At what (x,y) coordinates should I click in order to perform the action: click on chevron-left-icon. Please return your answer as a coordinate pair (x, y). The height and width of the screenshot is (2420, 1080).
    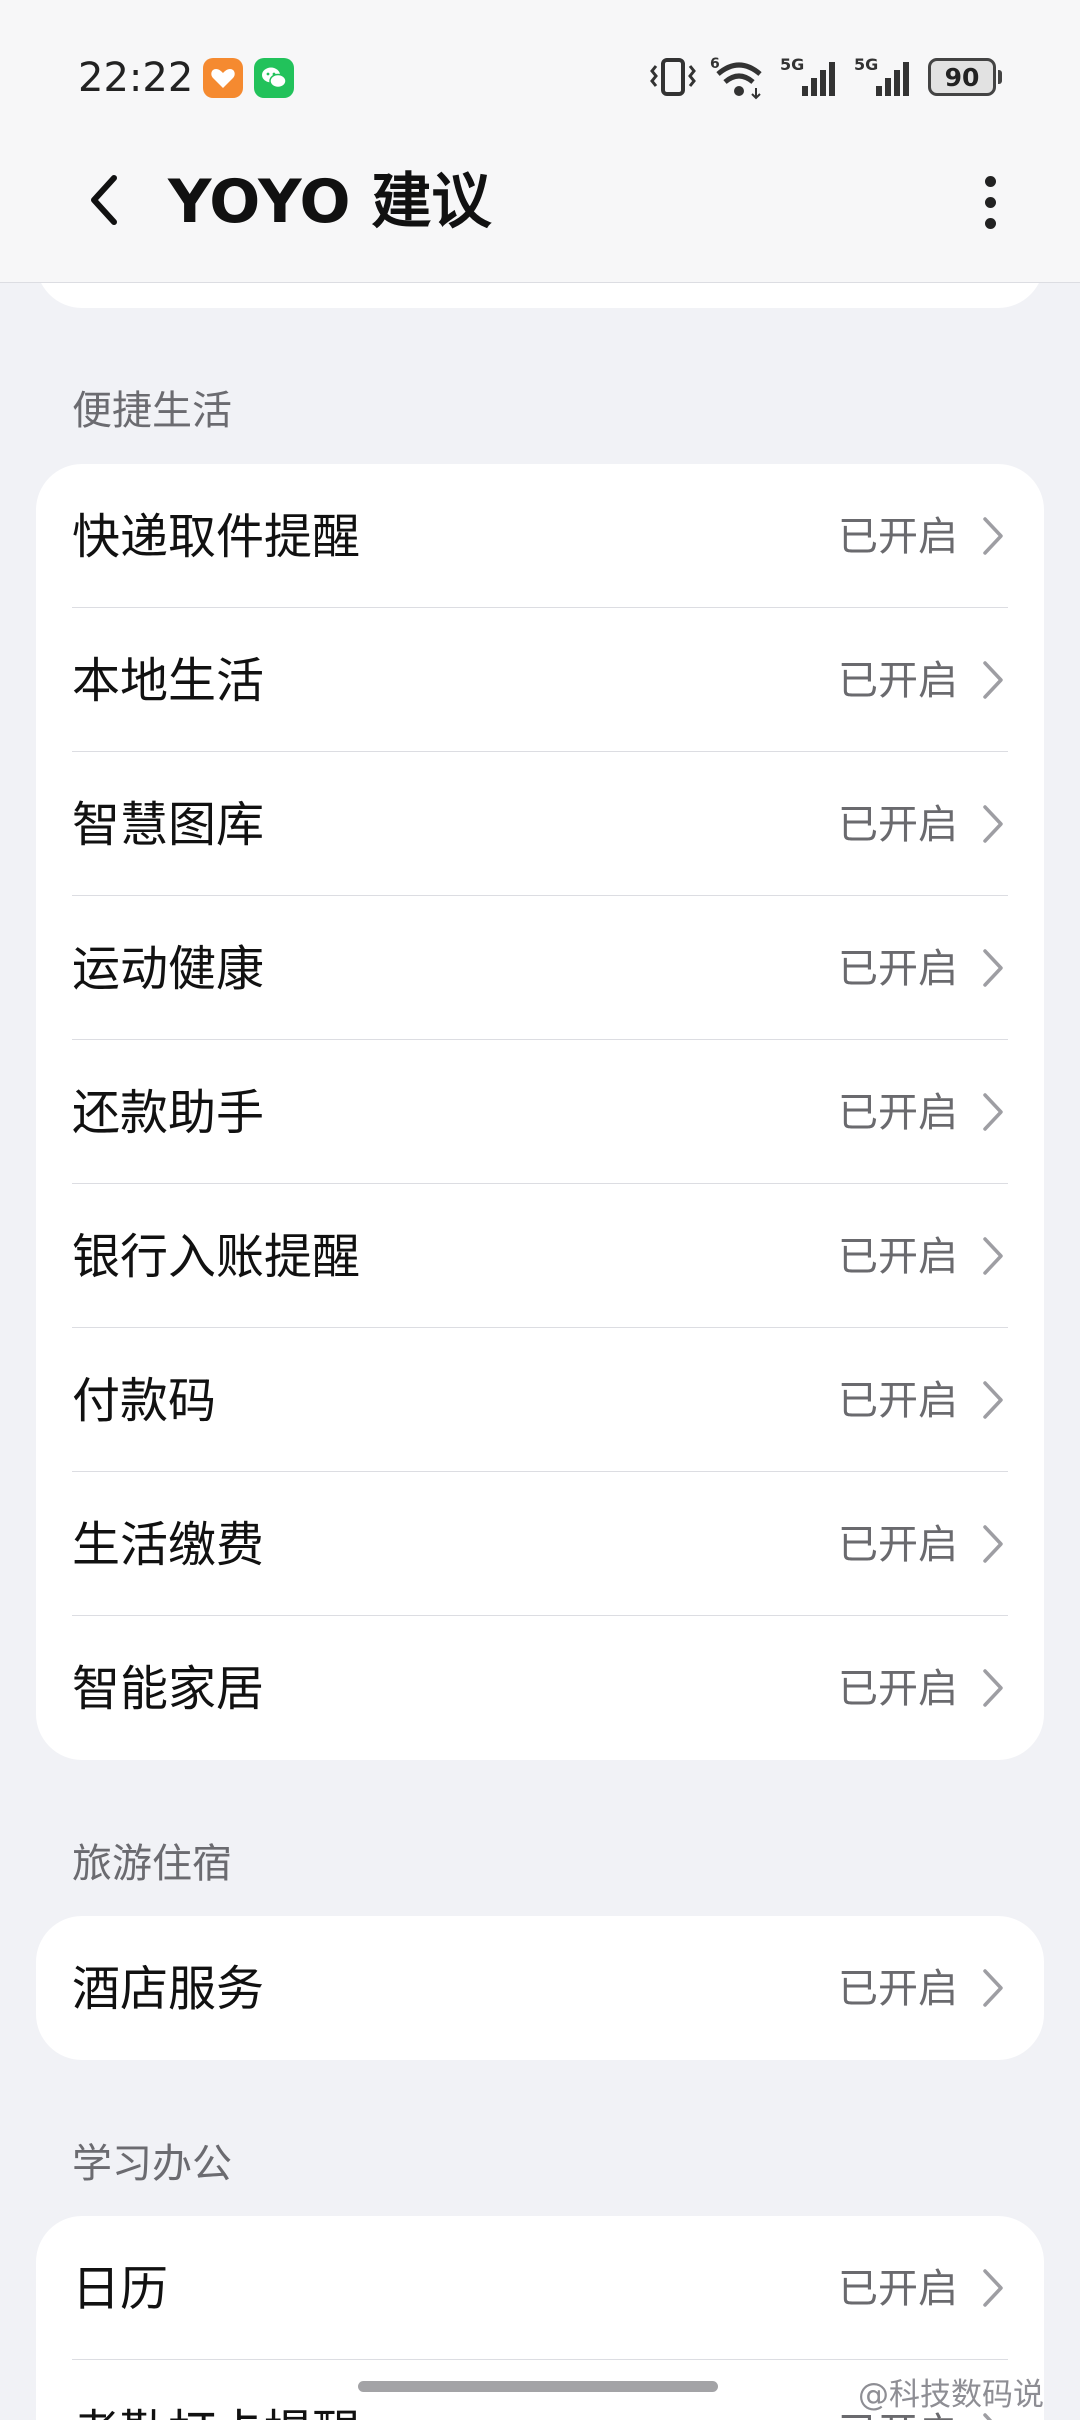
    Looking at the image, I should click on (104, 200).